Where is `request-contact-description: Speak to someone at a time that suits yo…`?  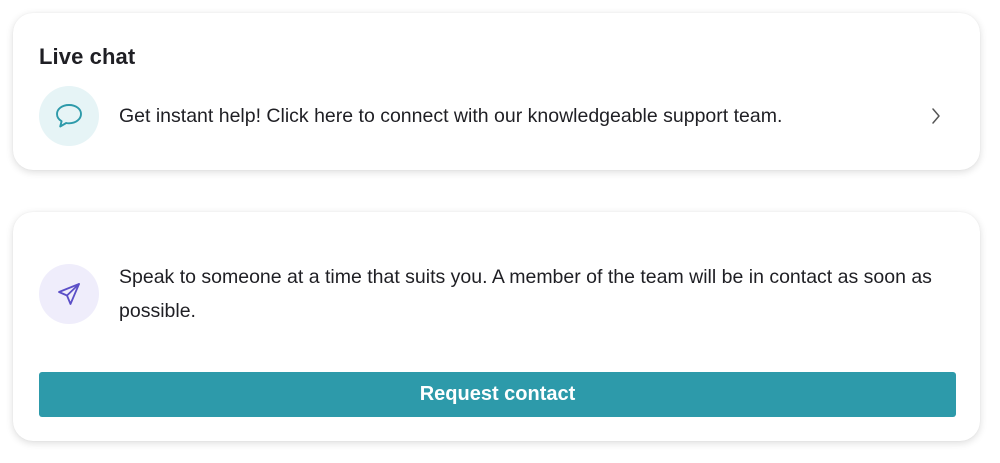 request-contact-description: Speak to someone at a time that suits yo… is located at coordinates (525, 294).